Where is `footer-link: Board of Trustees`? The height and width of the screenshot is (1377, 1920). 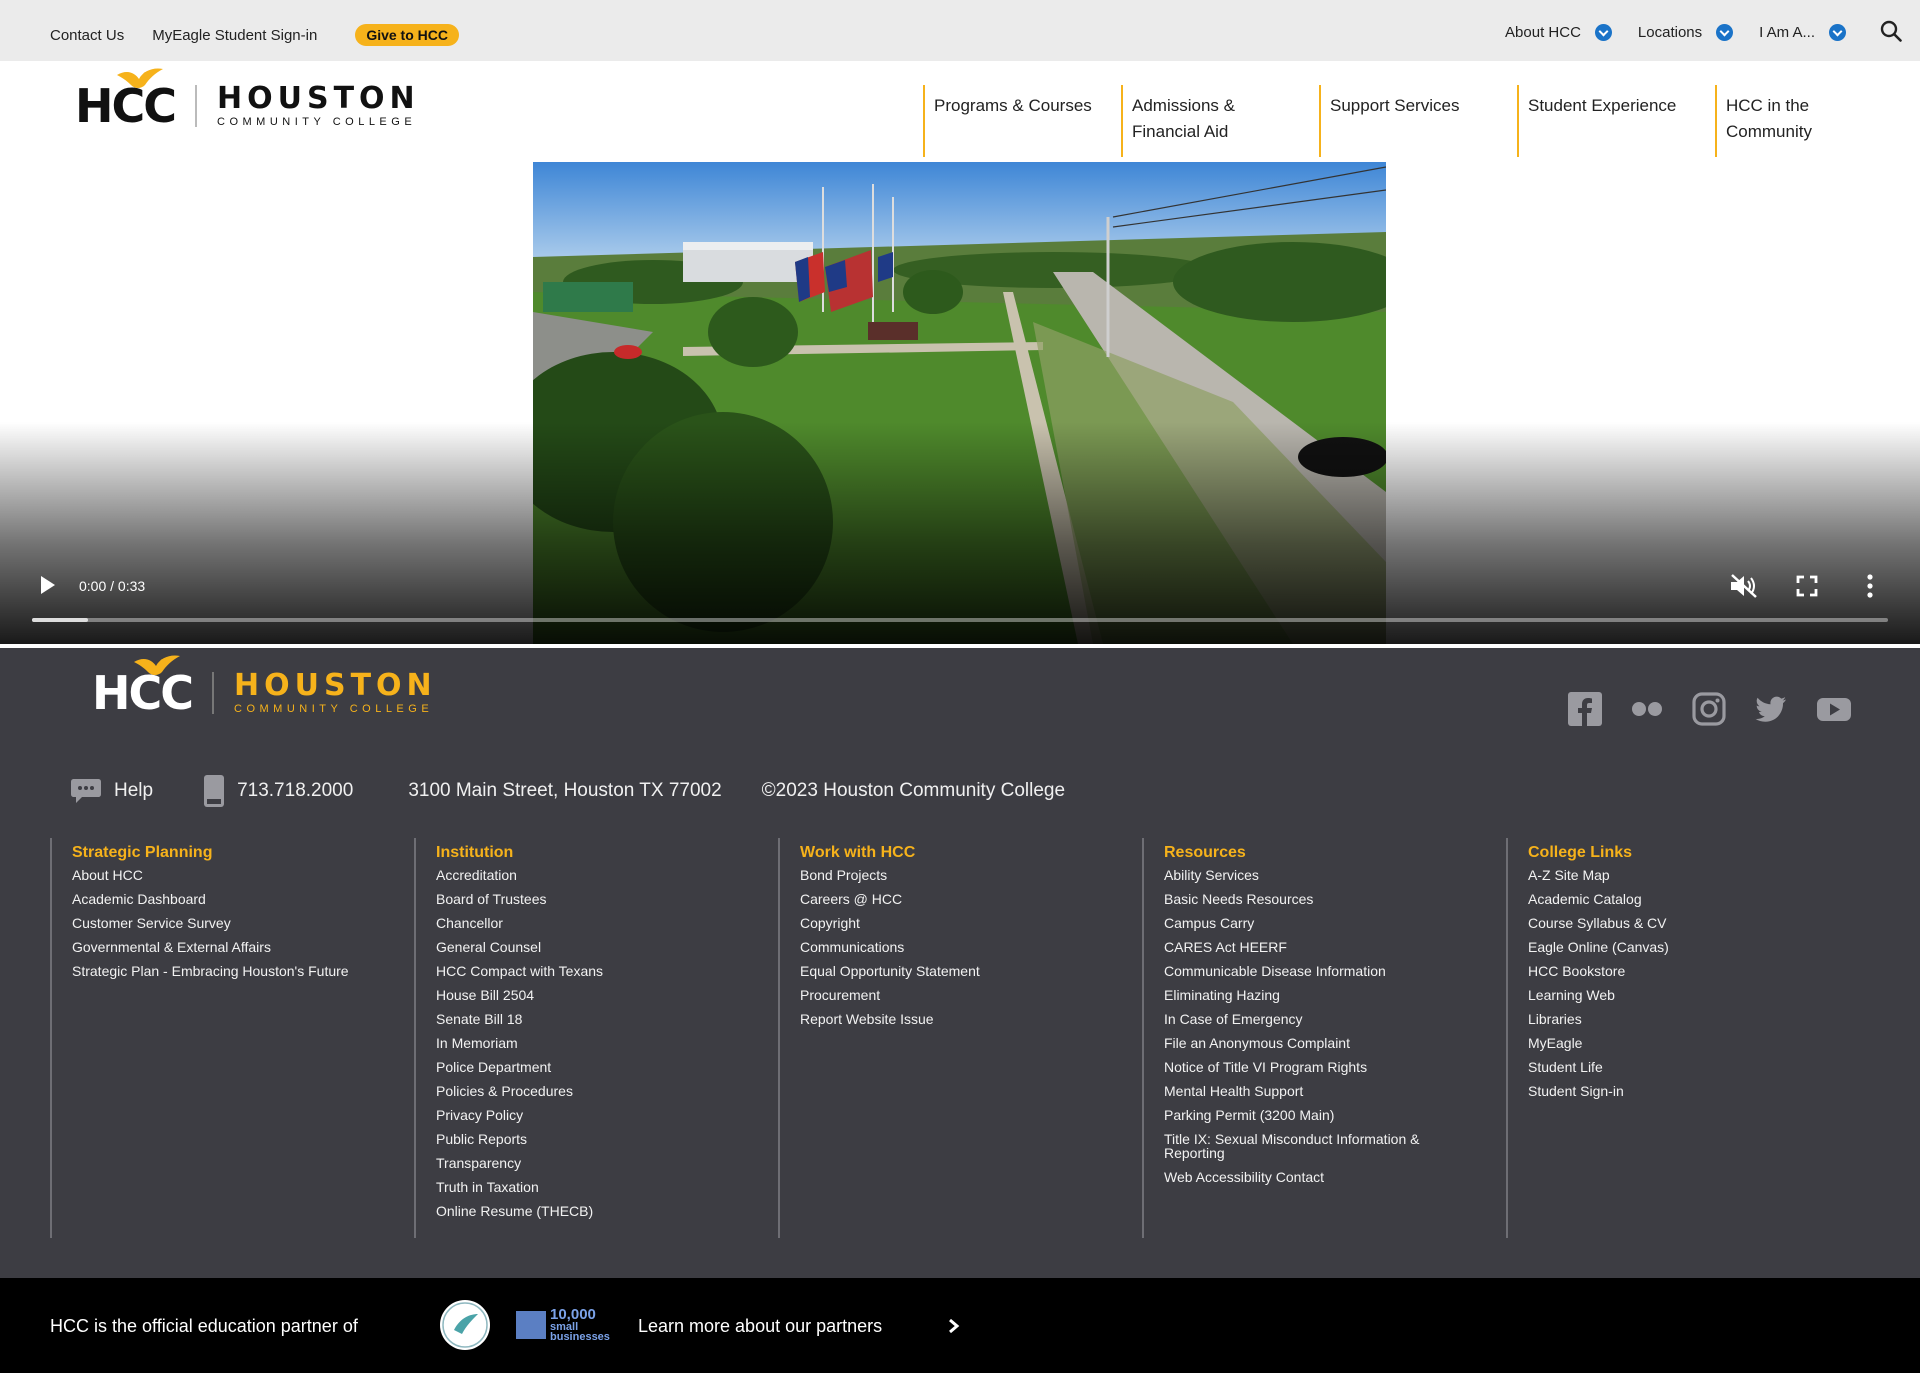 footer-link: Board of Trustees is located at coordinates (581, 899).